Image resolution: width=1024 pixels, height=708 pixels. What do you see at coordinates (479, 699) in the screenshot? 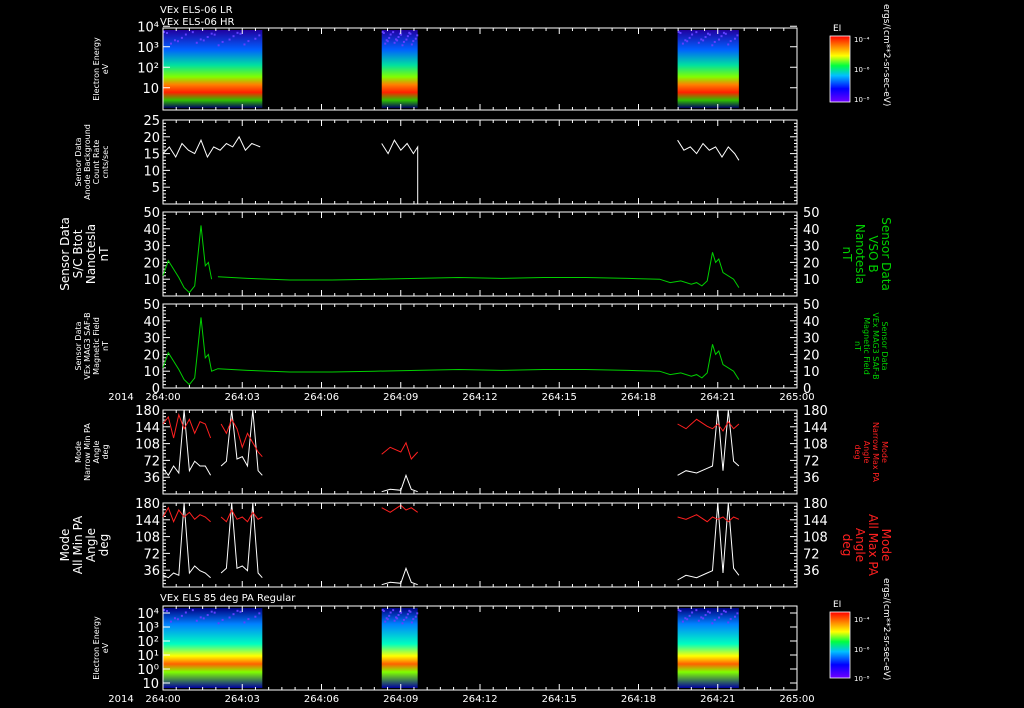
I see `x-tick-label: 264:12` at bounding box center [479, 699].